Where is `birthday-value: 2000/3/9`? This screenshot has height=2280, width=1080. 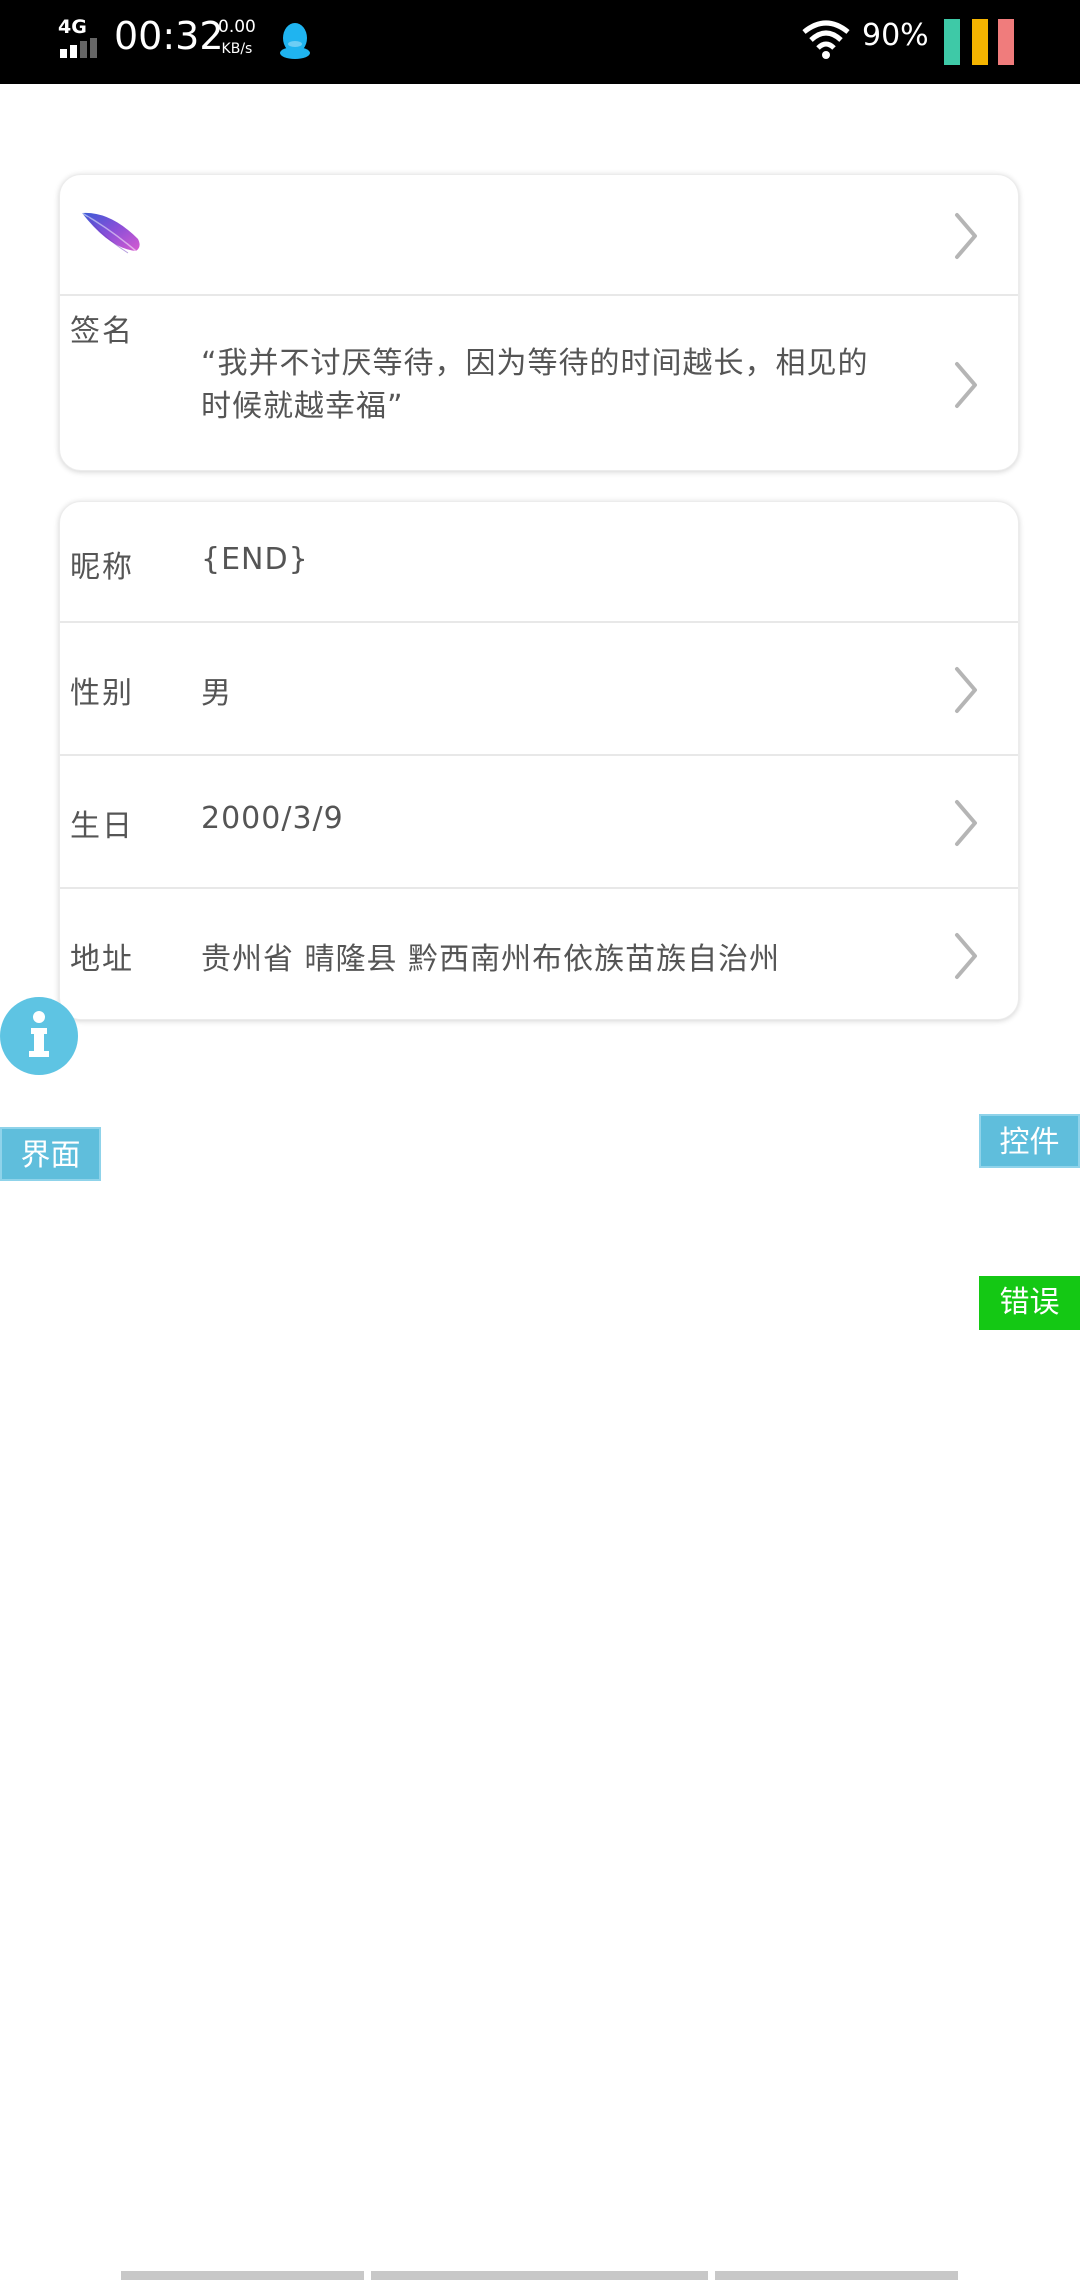 birthday-value: 2000/3/9 is located at coordinates (272, 818).